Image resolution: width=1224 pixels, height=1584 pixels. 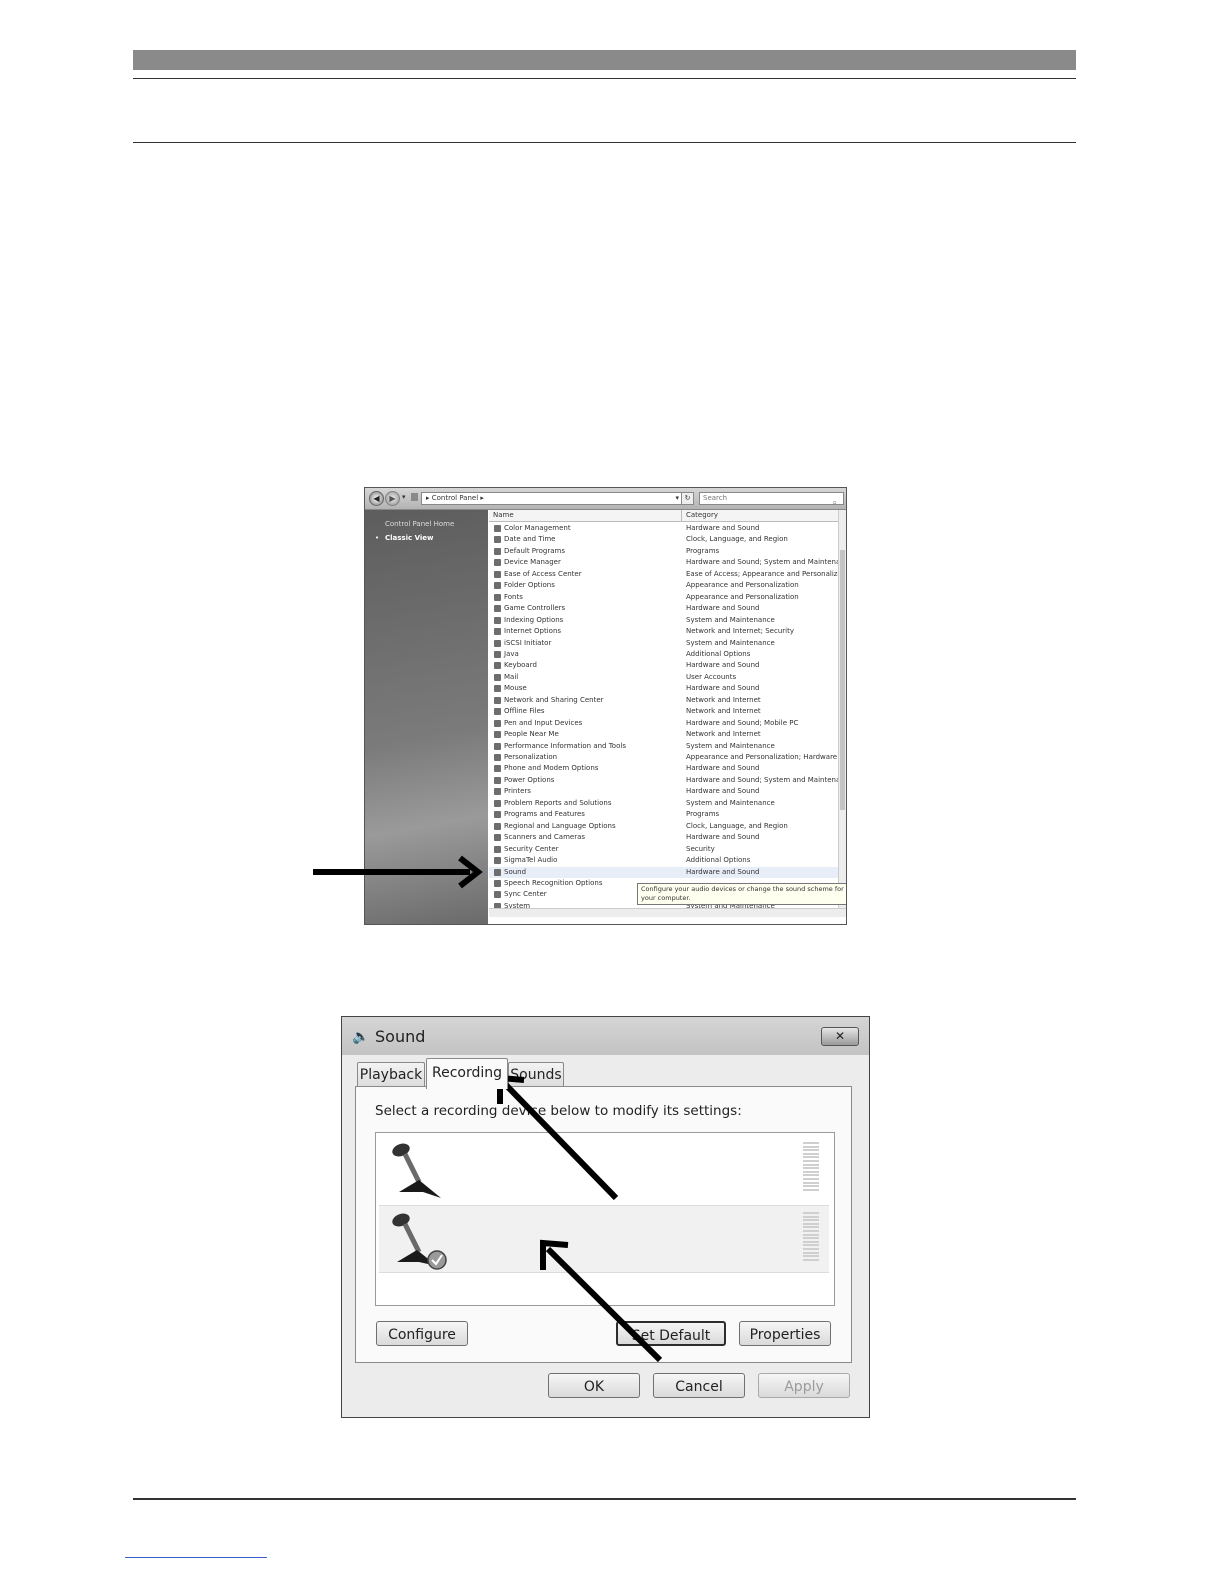 I want to click on item-name: People Near Me, so click(x=531, y=734).